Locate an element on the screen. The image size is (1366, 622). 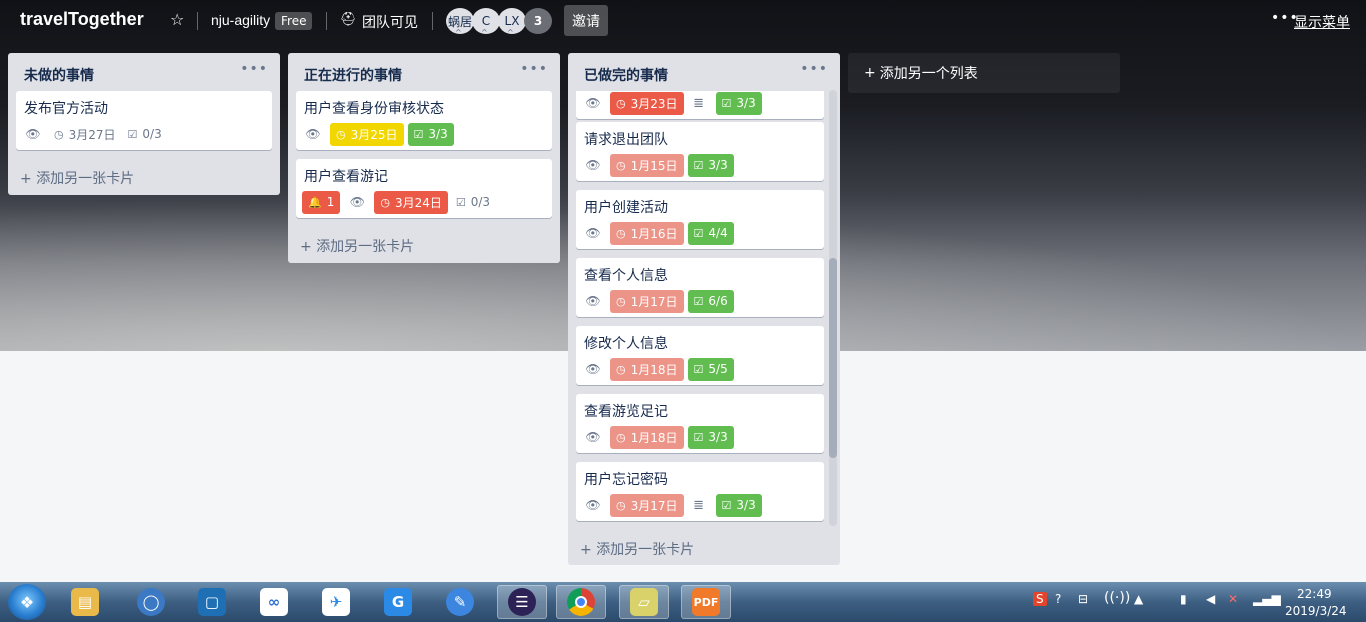
app-4: ✈ is located at coordinates (336, 602).